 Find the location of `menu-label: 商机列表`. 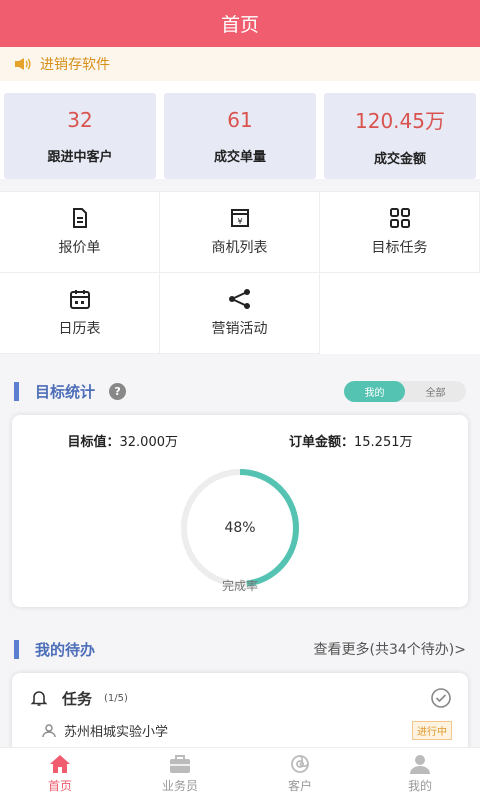

menu-label: 商机列表 is located at coordinates (239, 248).